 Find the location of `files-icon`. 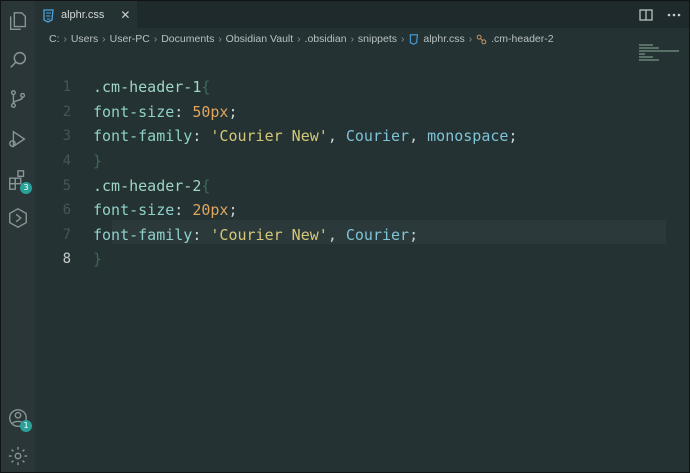

files-icon is located at coordinates (18, 21).